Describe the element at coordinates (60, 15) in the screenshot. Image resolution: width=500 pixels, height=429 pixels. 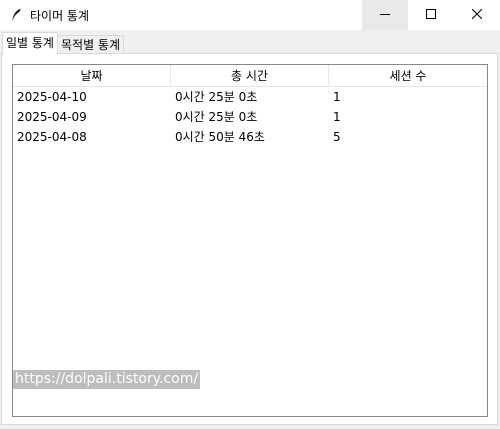
I see `window-title: 타이머 통계` at that location.